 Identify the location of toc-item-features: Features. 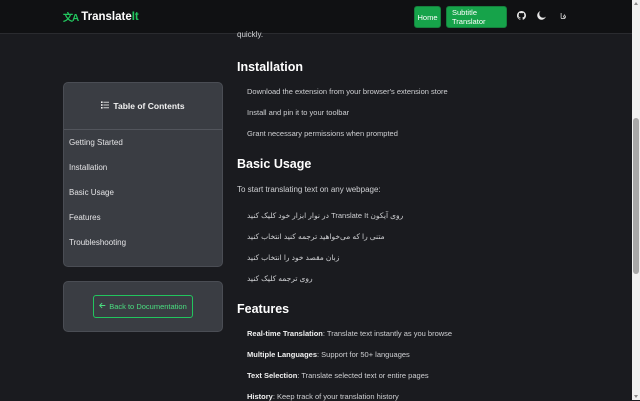
(143, 217).